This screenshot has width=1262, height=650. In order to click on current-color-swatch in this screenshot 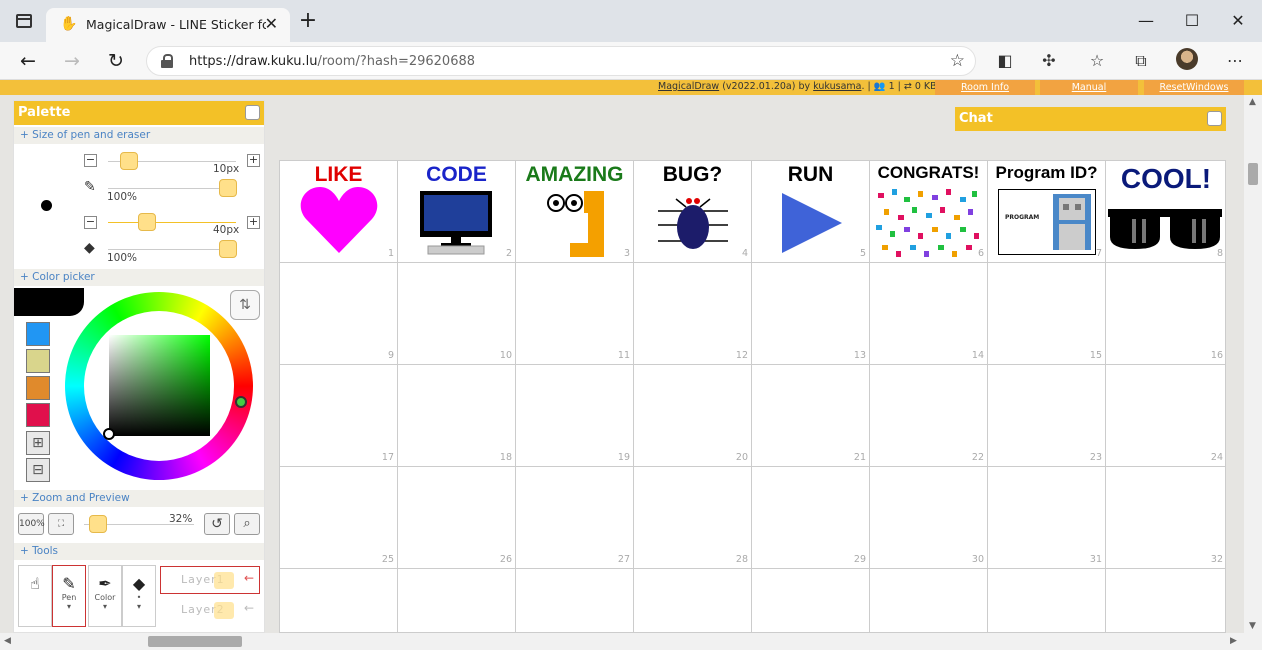, I will do `click(49, 302)`.